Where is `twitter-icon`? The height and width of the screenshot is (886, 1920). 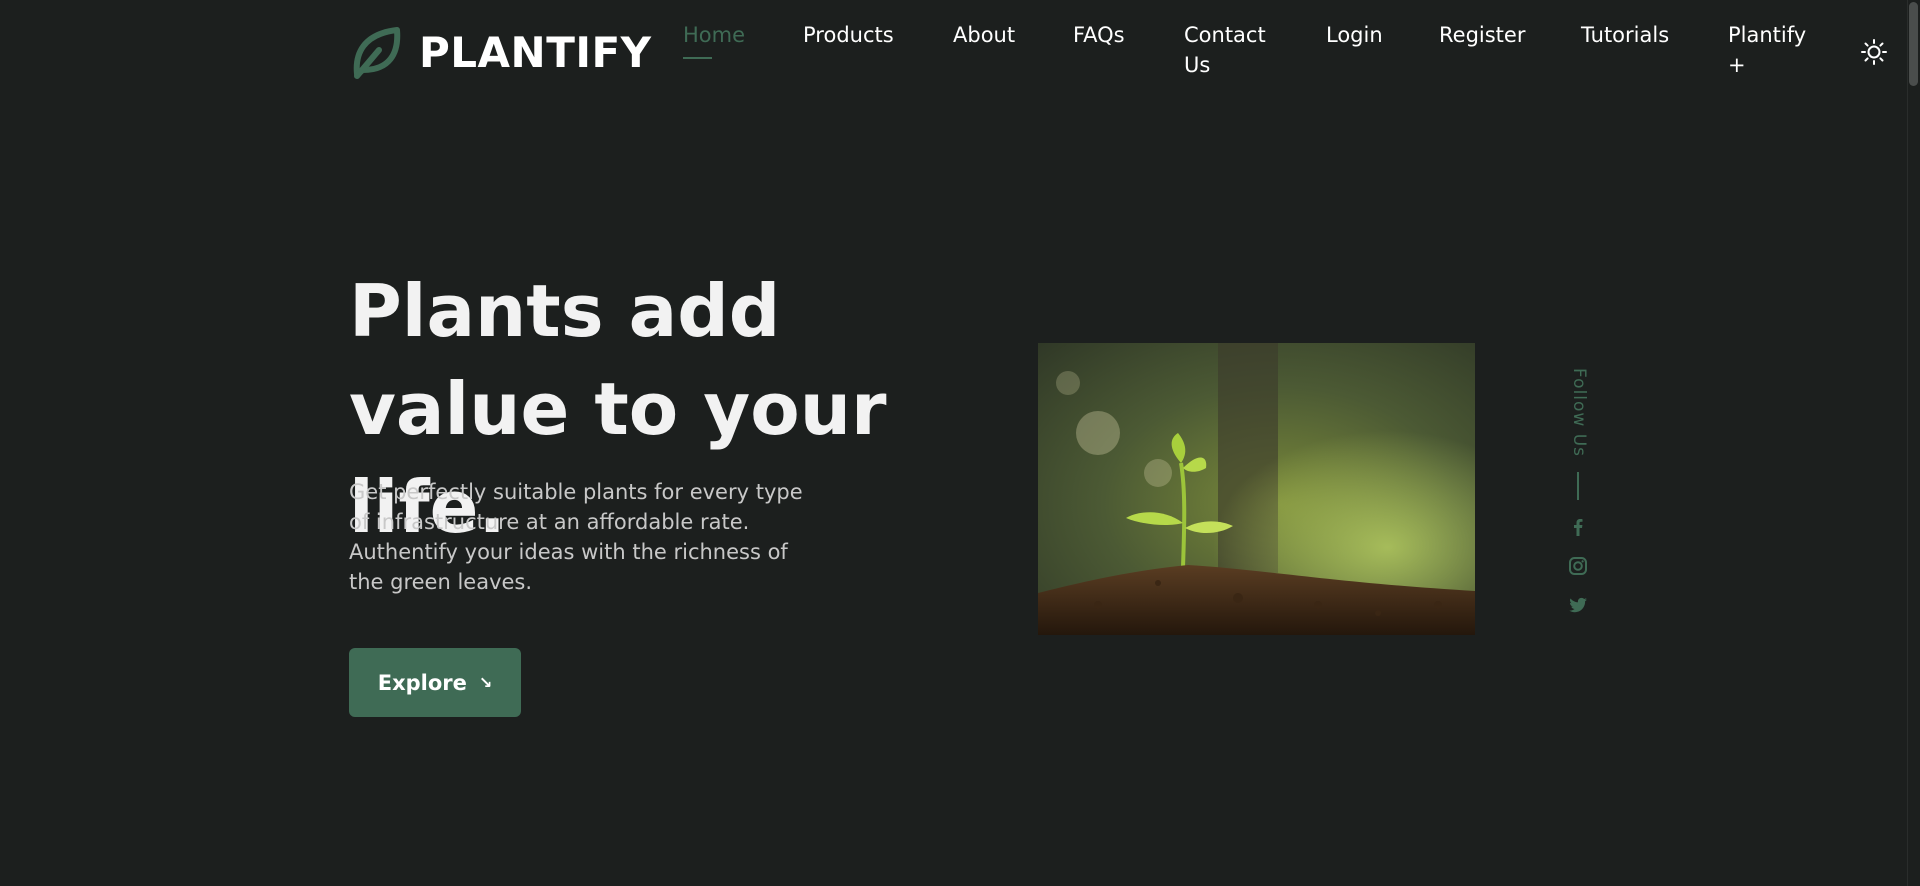 twitter-icon is located at coordinates (1578, 605).